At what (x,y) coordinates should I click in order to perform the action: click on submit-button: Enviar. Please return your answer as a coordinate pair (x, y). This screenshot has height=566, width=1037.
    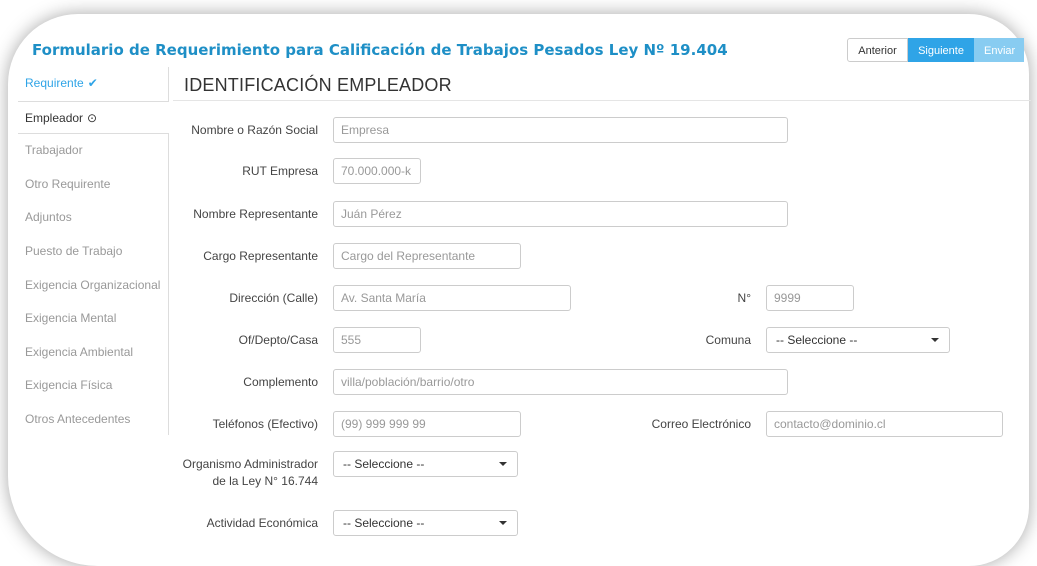
    Looking at the image, I should click on (999, 50).